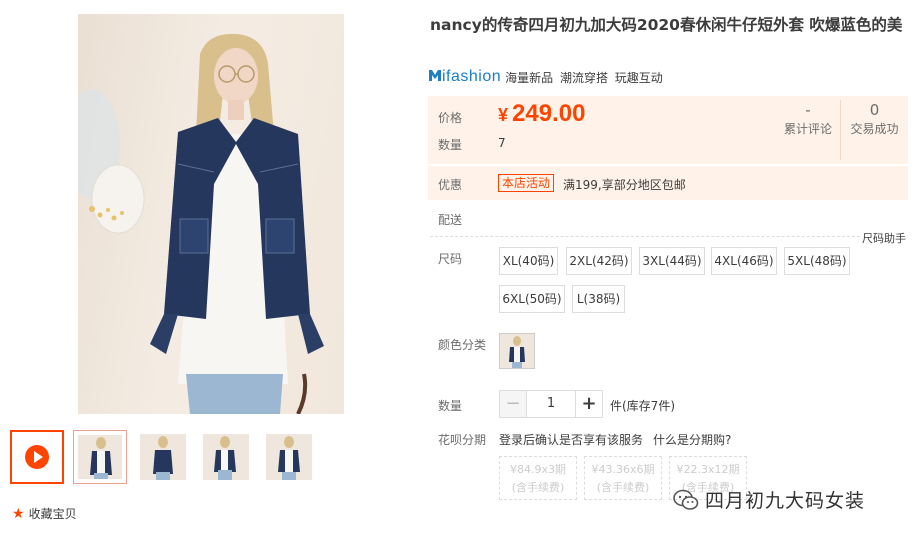 The height and width of the screenshot is (542, 920). Describe the element at coordinates (645, 236) in the screenshot. I see `divider` at that location.